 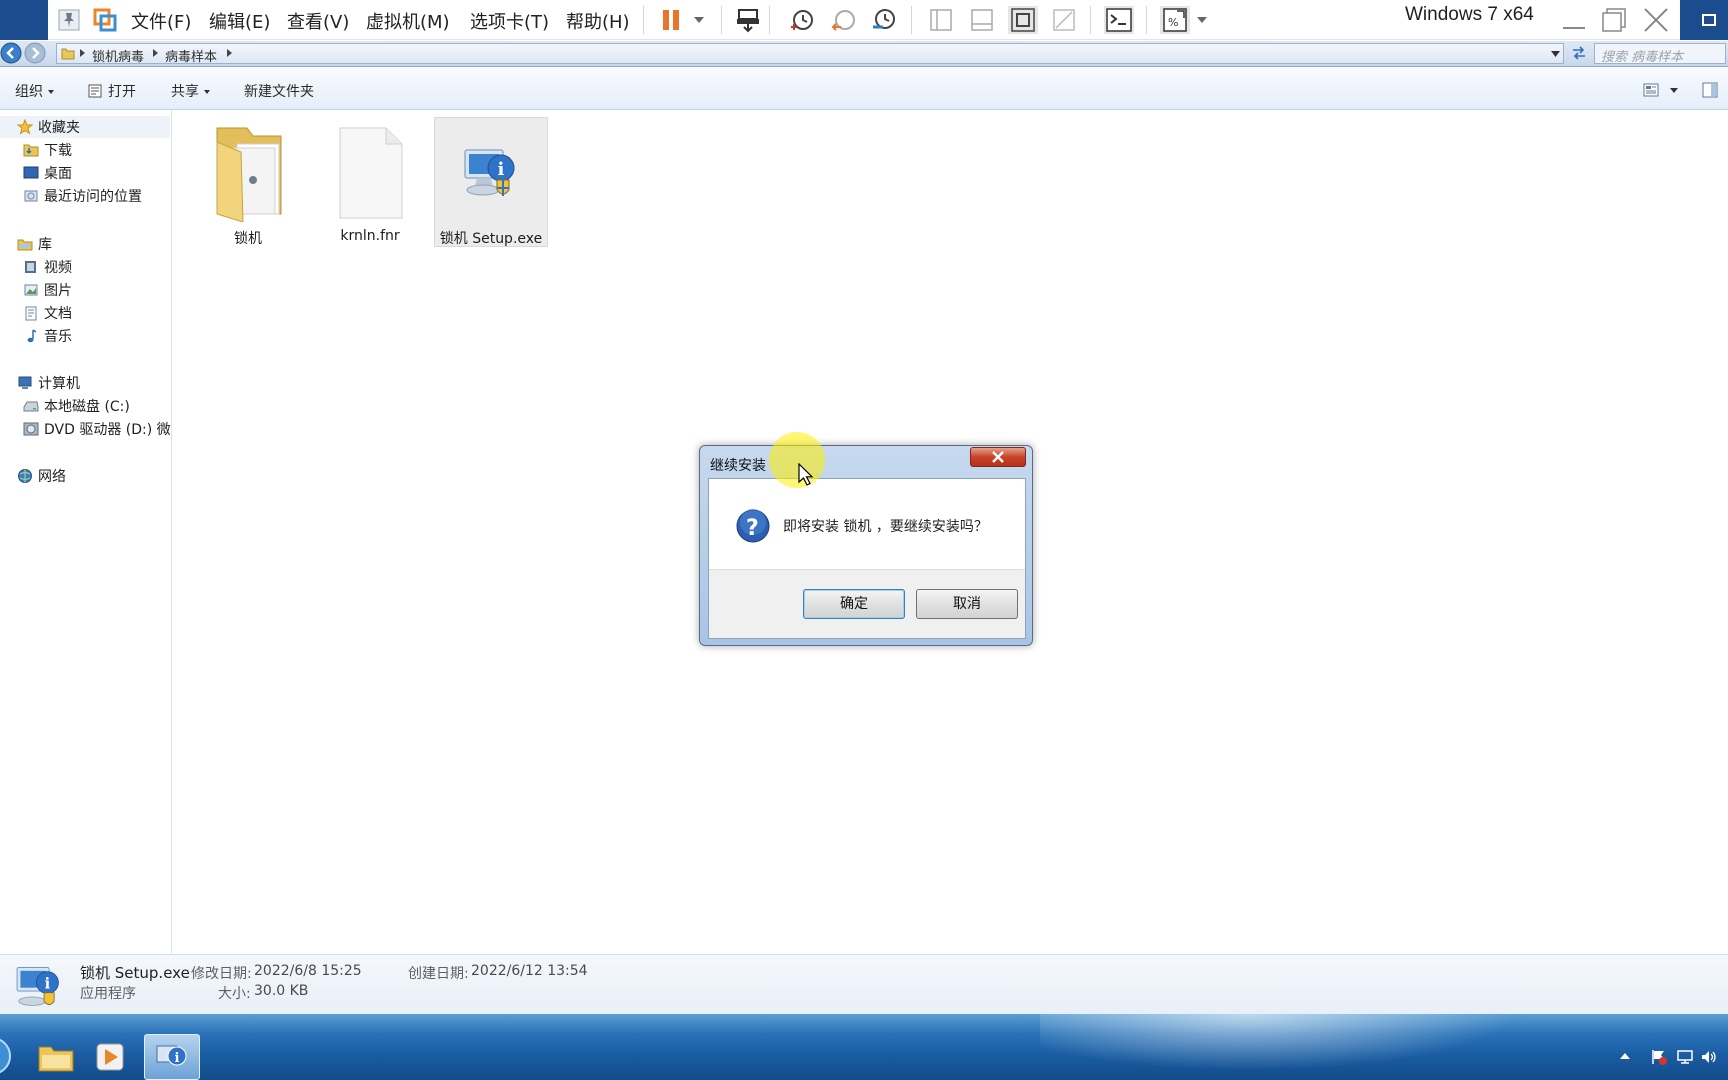 I want to click on thumbnail-layout-icon, so click(x=982, y=20).